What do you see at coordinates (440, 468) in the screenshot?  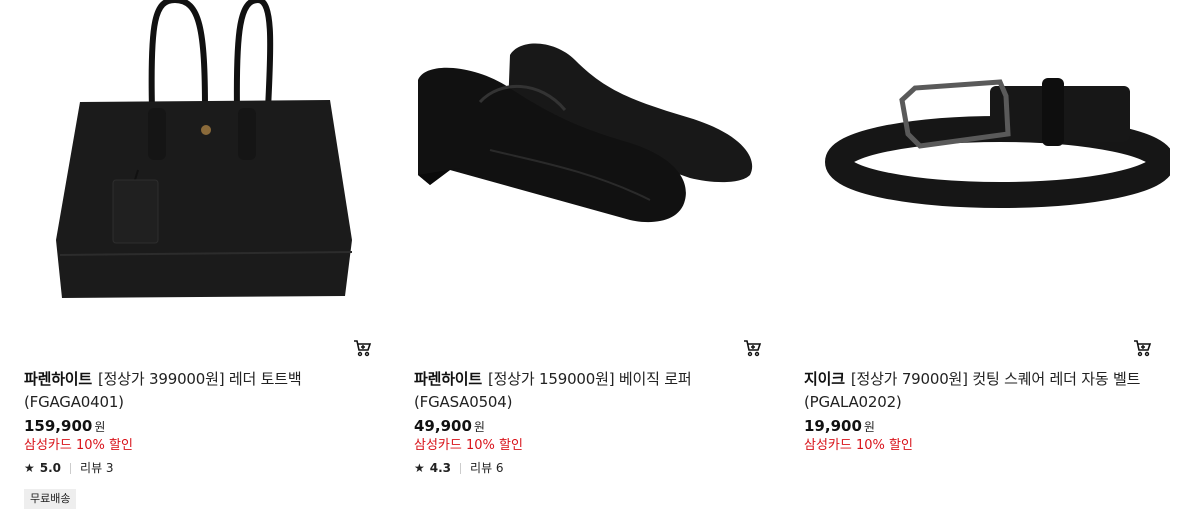 I see `rating-score: 4.3` at bounding box center [440, 468].